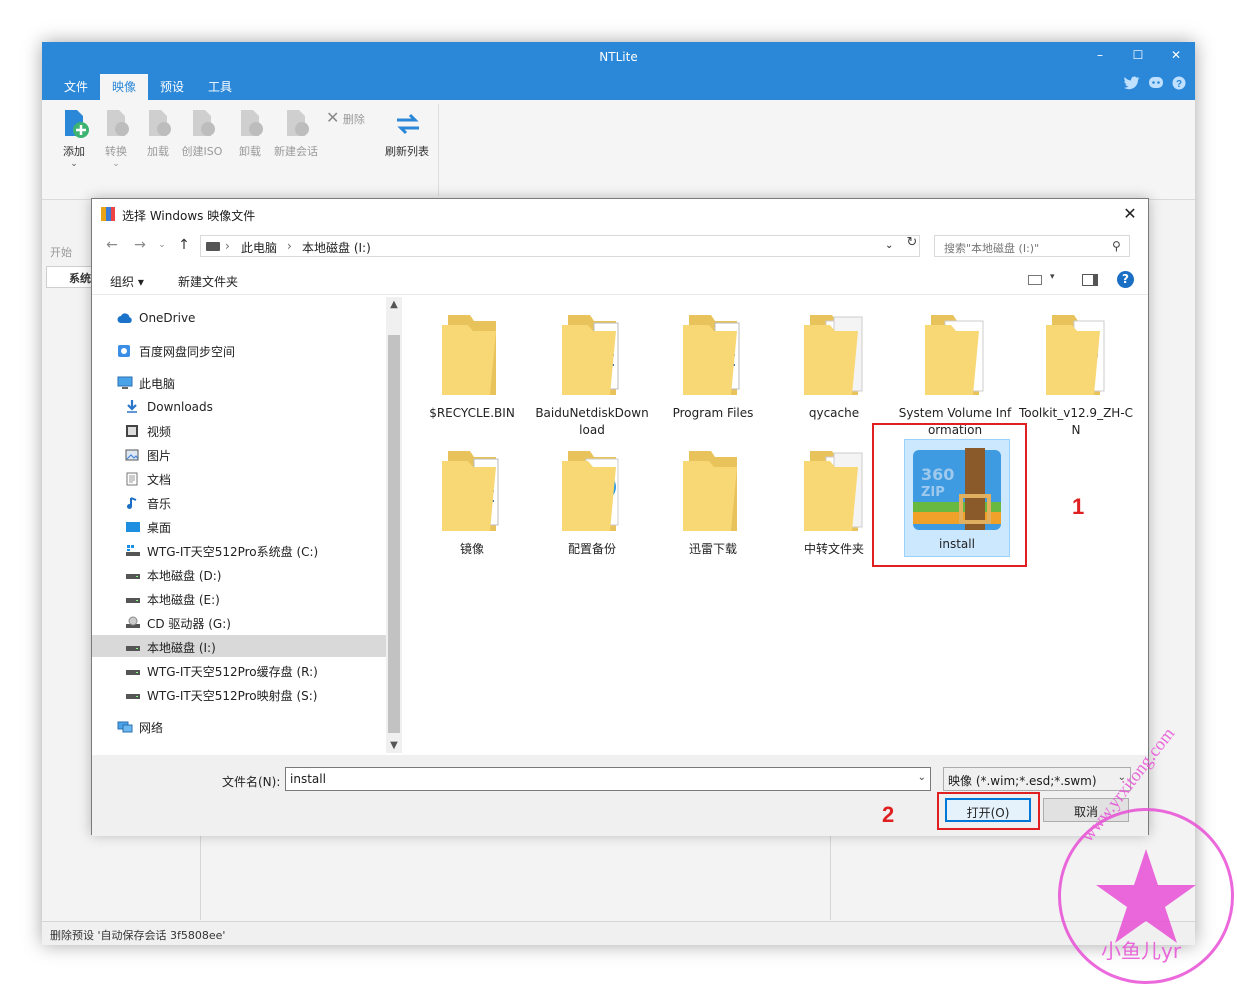  I want to click on tree-item: 音乐, so click(148, 502).